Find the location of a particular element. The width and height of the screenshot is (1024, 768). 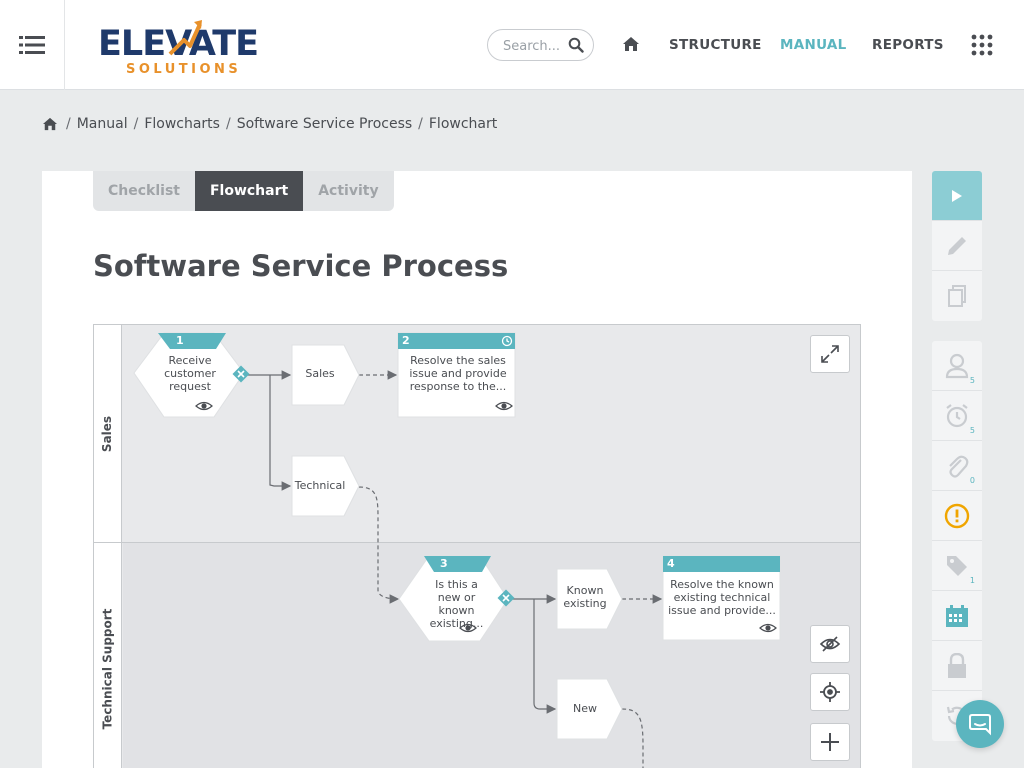

lock-icon is located at coordinates (957, 665).